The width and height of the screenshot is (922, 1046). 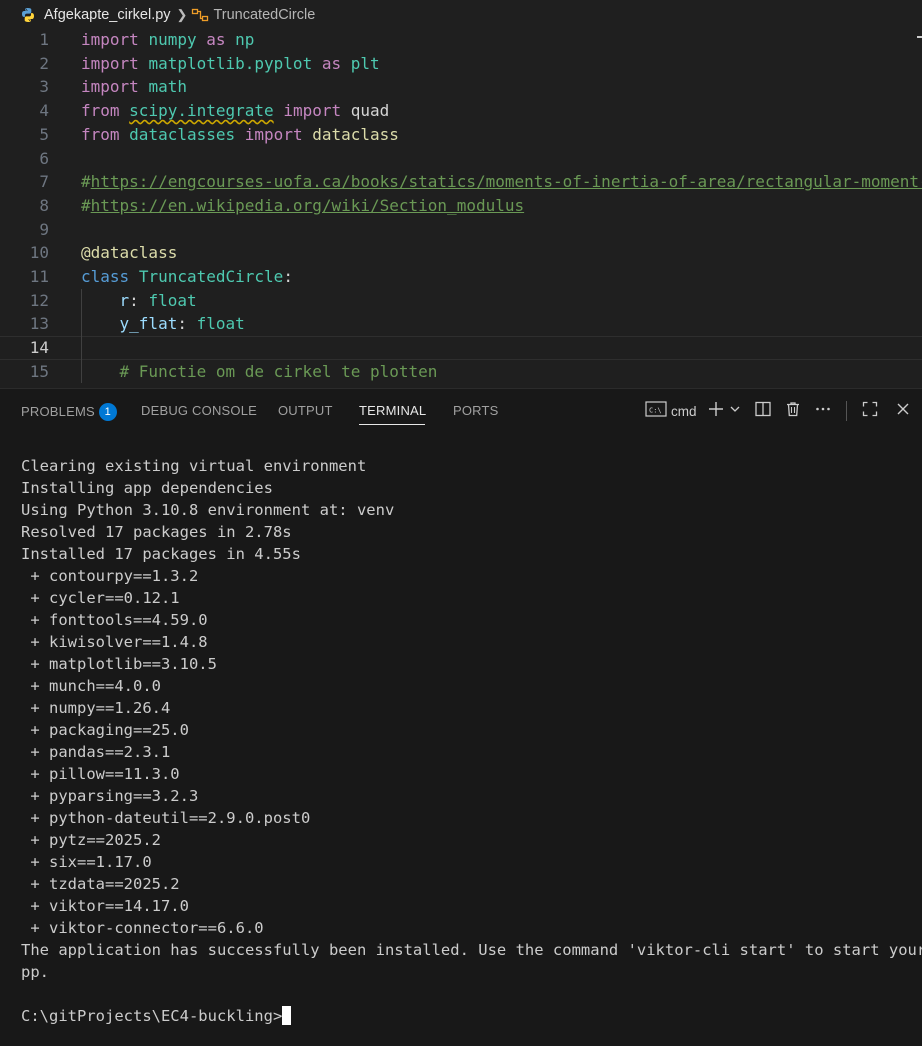 I want to click on line-number: 7, so click(x=44, y=182).